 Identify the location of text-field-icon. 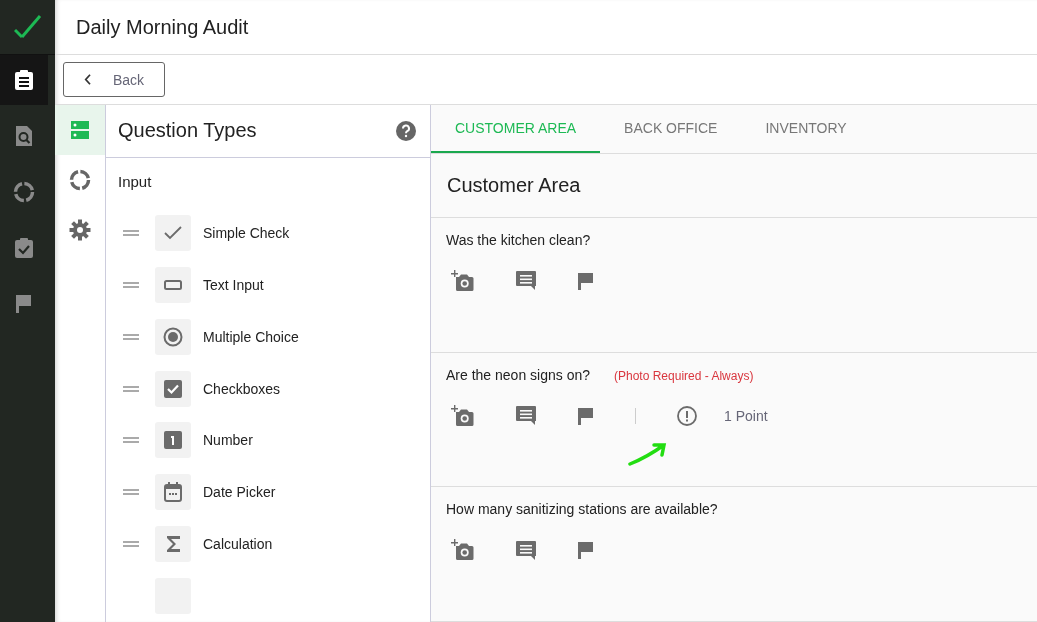
(173, 284).